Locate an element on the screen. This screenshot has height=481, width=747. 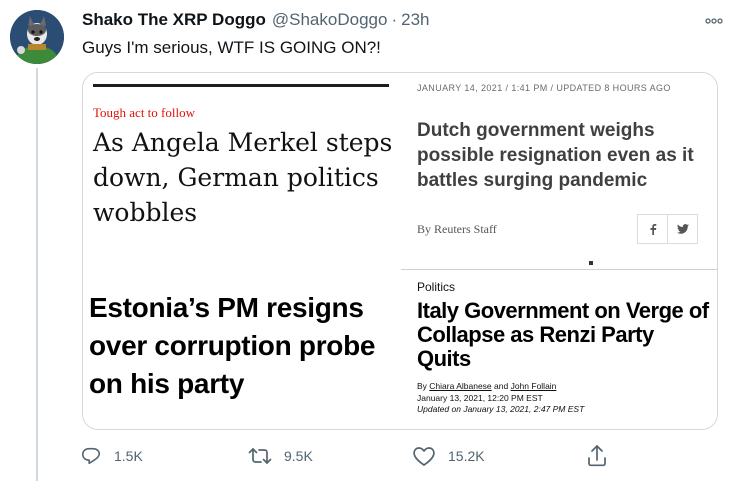
retweet-button: 9.5K is located at coordinates (280, 456).